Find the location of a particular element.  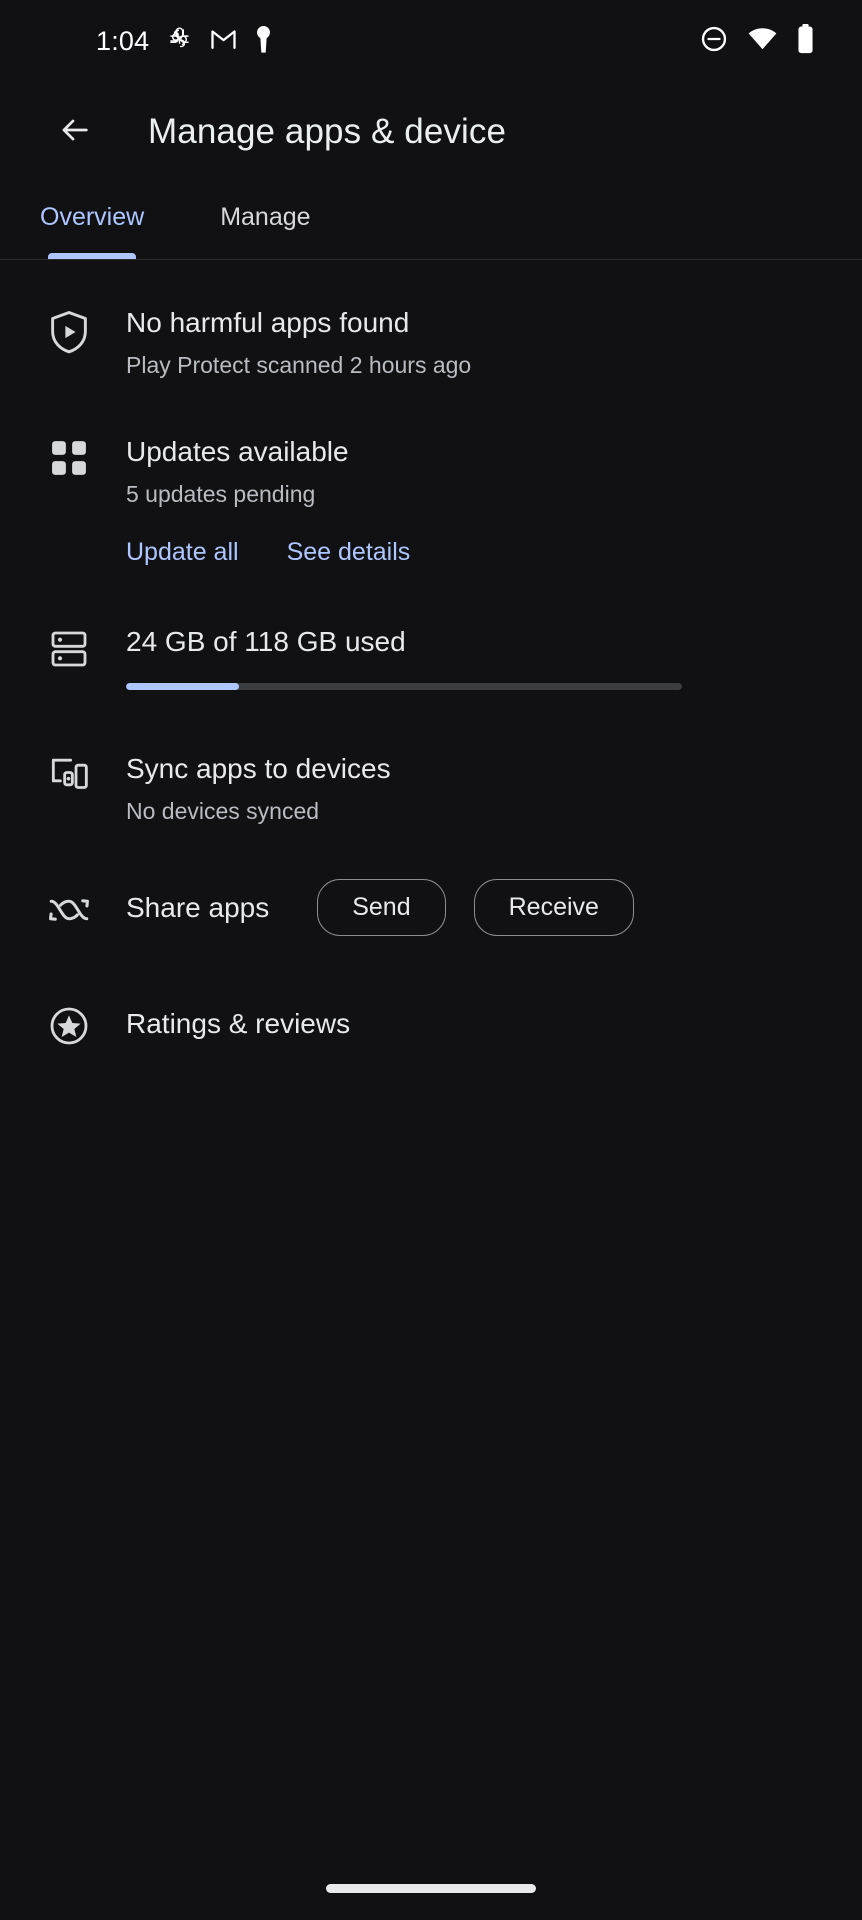

share-apps-buttons: Send Receive is located at coordinates (475, 908).